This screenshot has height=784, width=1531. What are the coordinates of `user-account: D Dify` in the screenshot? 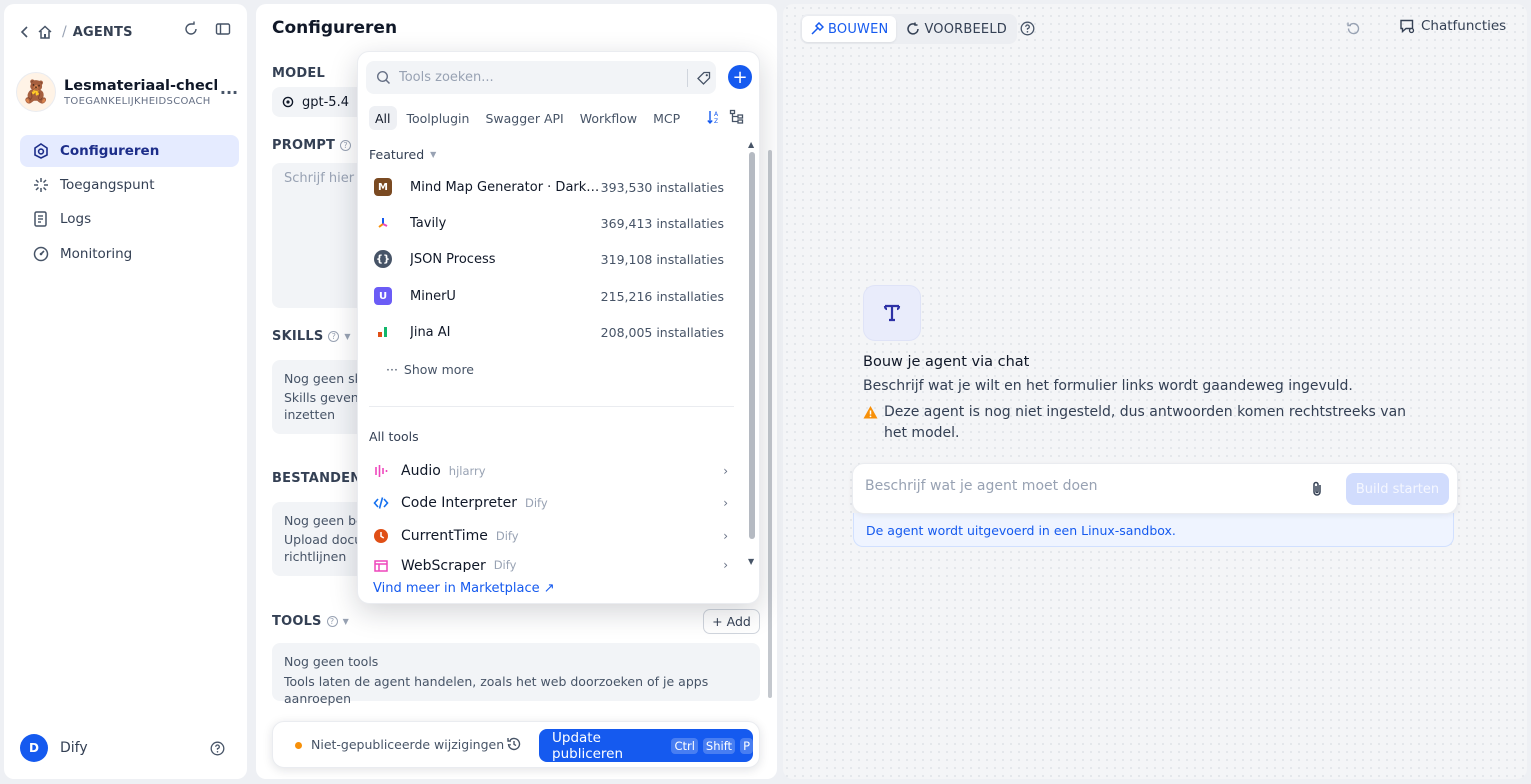 It's located at (54, 748).